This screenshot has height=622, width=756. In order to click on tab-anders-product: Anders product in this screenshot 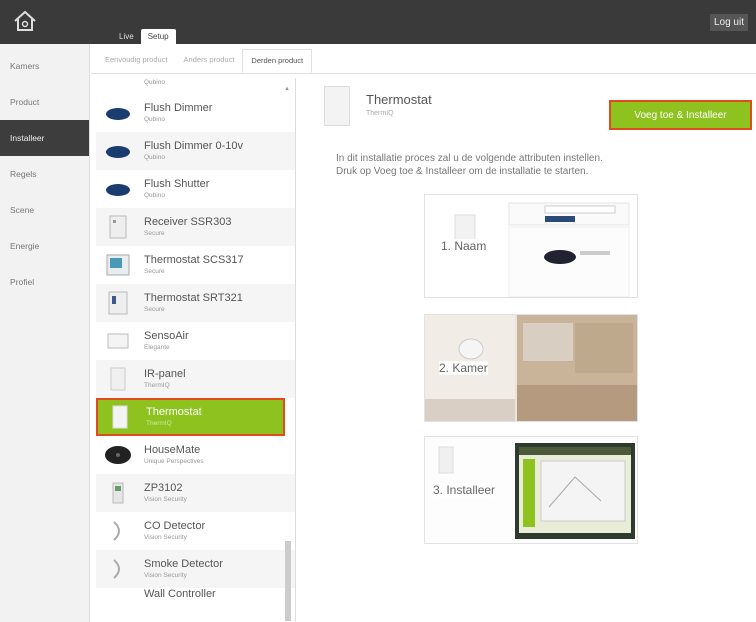, I will do `click(209, 61)`.